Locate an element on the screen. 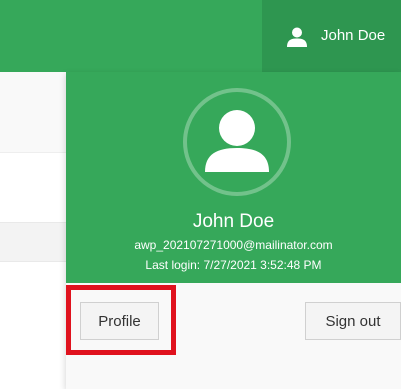 The height and width of the screenshot is (389, 401). profile-button: Profile is located at coordinates (119, 321).